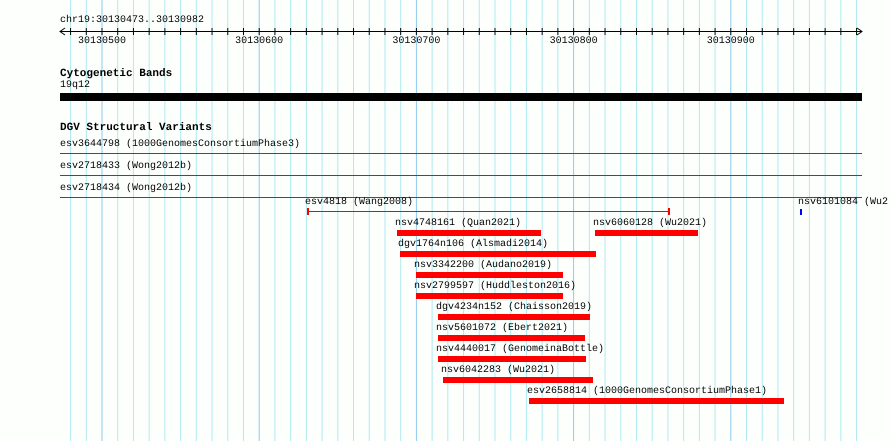 This screenshot has height=441, width=890. I want to click on feature-label: nsv3342200 (Audano2019), so click(483, 266).